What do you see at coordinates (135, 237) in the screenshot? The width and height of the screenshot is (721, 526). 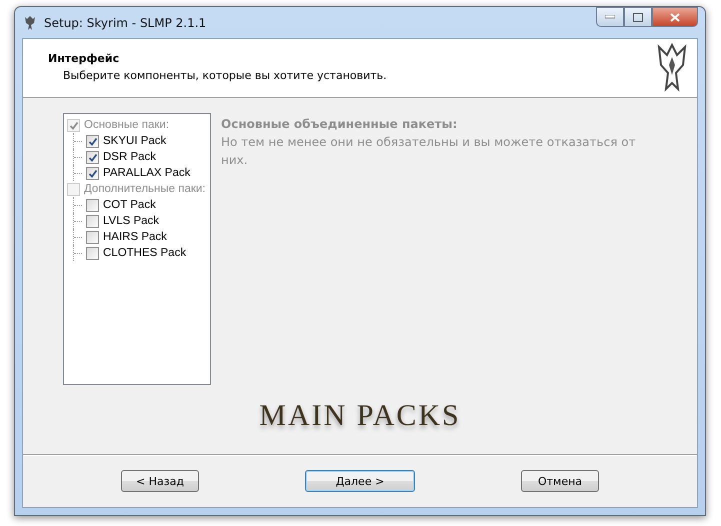 I see `tree-item-label: HAIRS Pack` at bounding box center [135, 237].